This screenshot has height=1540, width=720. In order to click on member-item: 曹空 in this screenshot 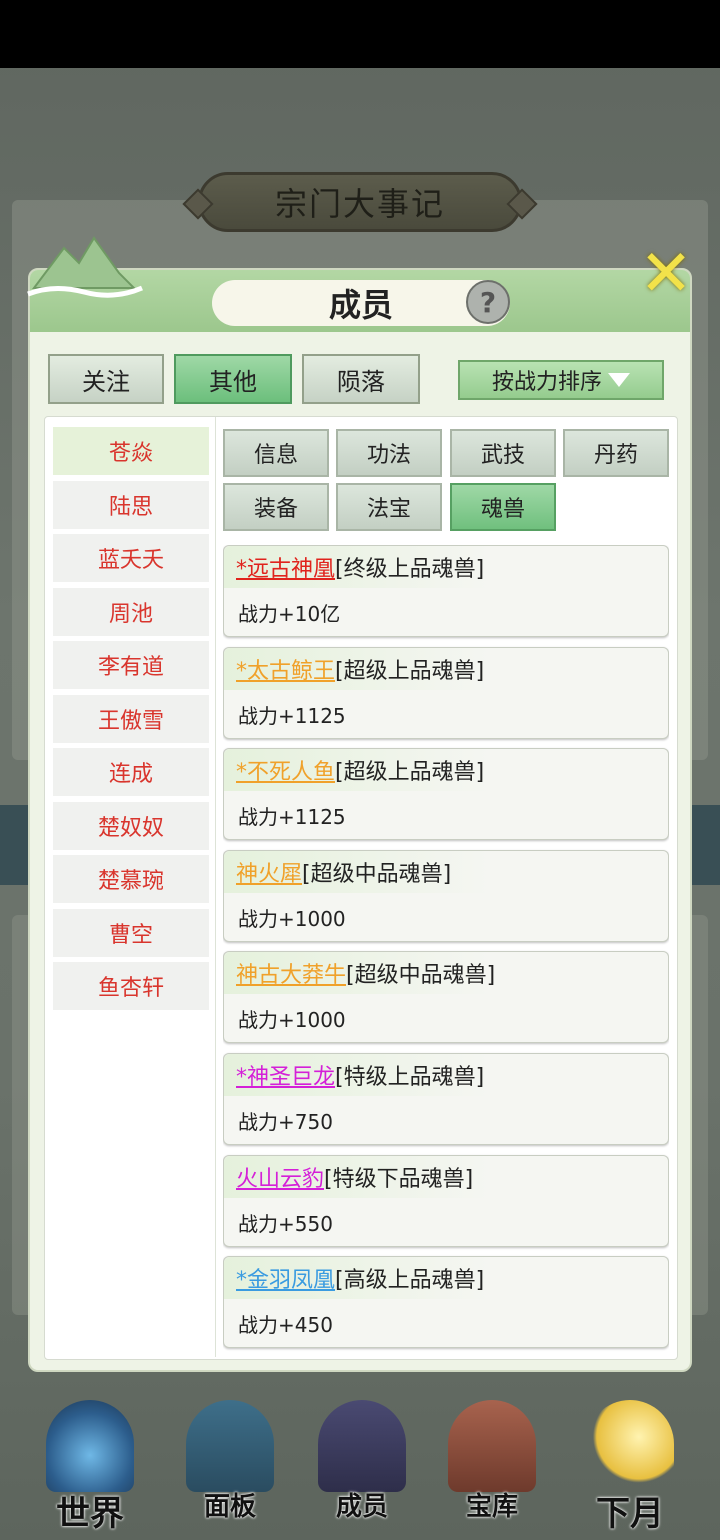, I will do `click(131, 932)`.